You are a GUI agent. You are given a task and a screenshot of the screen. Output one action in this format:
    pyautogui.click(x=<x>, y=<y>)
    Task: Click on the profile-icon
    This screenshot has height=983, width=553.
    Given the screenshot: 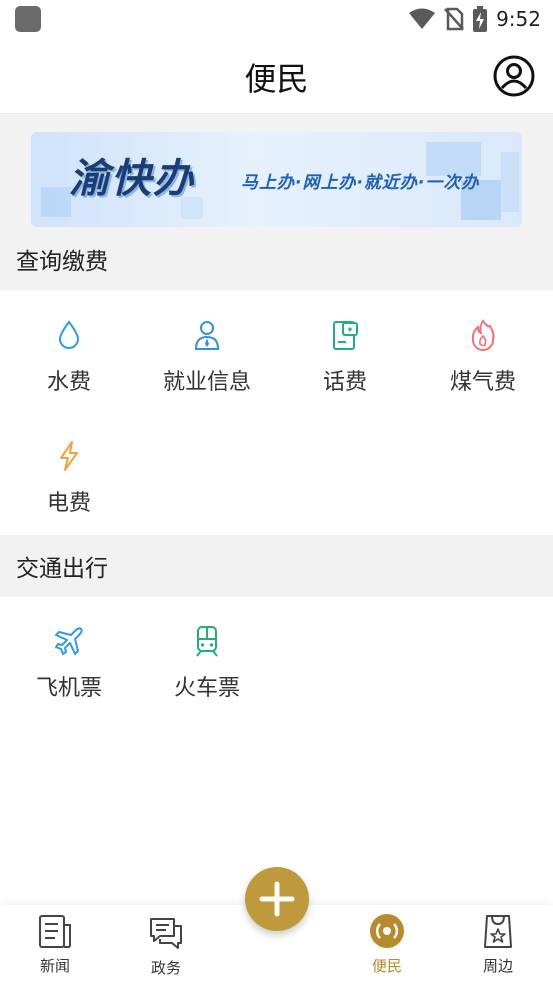 What is the action you would take?
    pyautogui.click(x=514, y=76)
    